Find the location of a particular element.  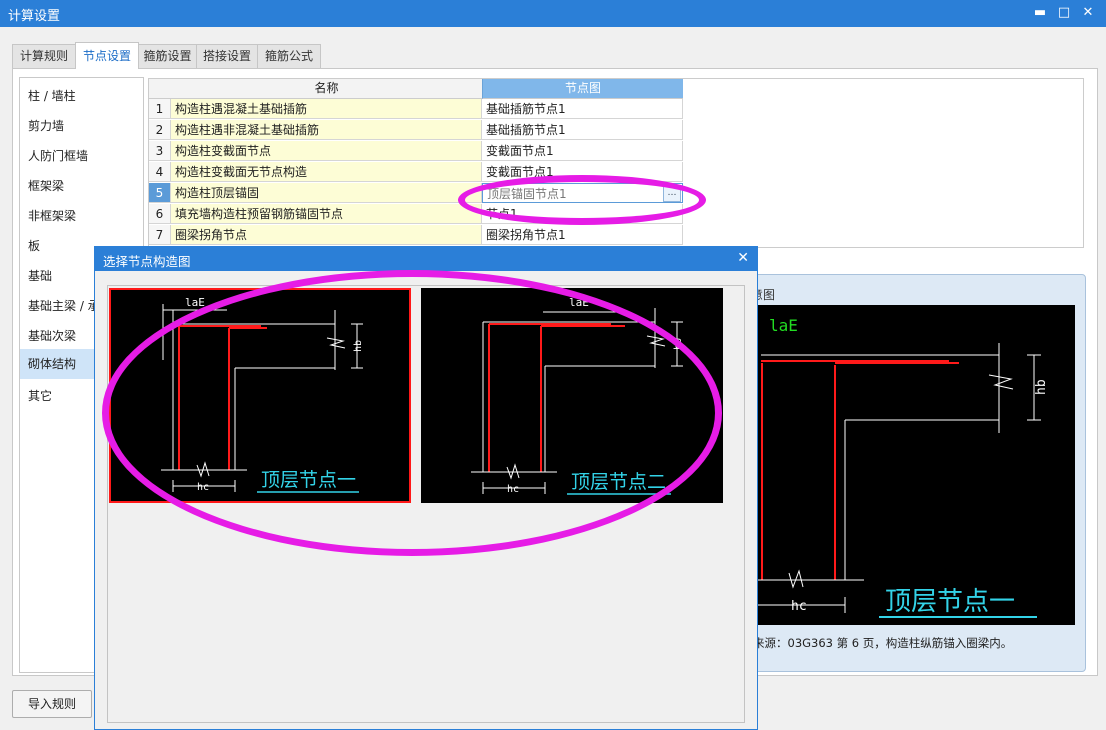

row-node-value: 圈梁拐角节点1 is located at coordinates (582, 235).